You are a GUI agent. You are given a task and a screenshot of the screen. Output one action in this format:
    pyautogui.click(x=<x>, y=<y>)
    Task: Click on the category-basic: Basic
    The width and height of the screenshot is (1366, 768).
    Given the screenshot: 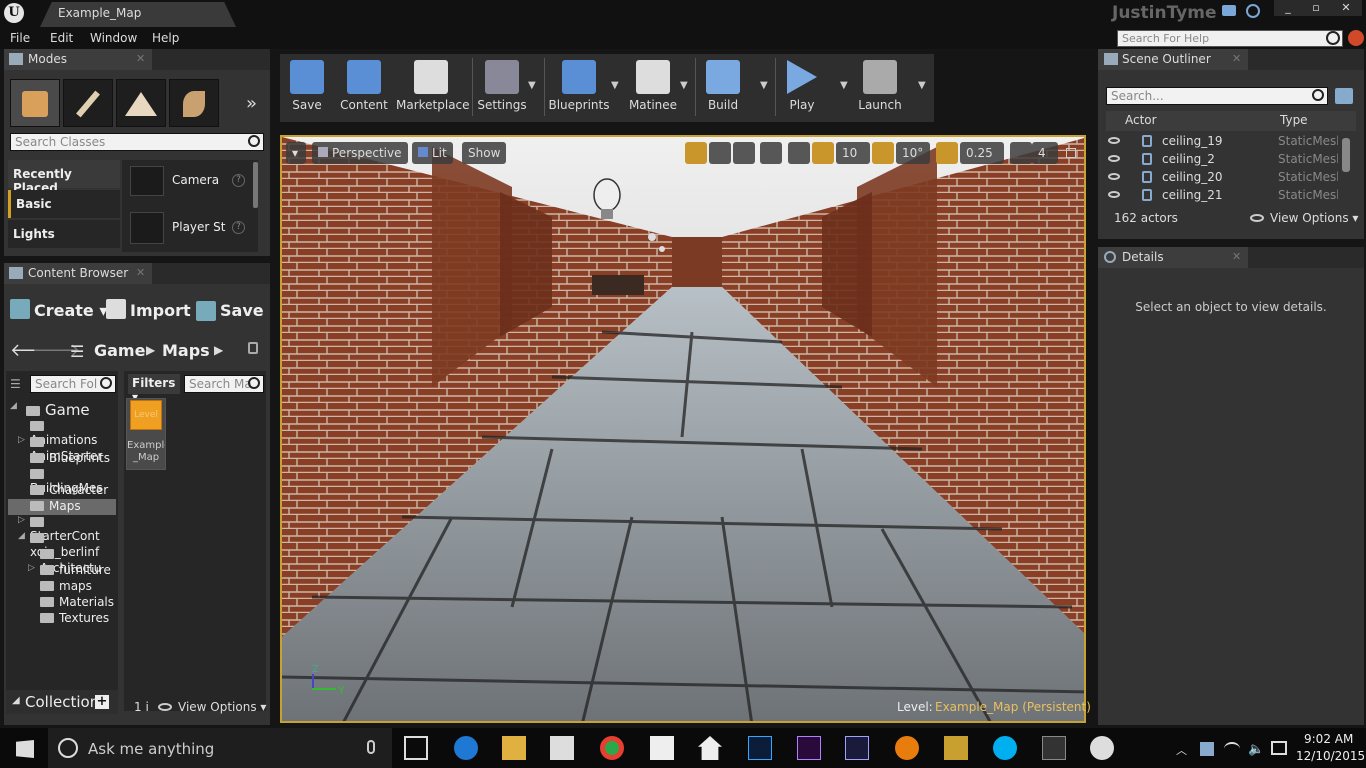 What is the action you would take?
    pyautogui.click(x=64, y=204)
    